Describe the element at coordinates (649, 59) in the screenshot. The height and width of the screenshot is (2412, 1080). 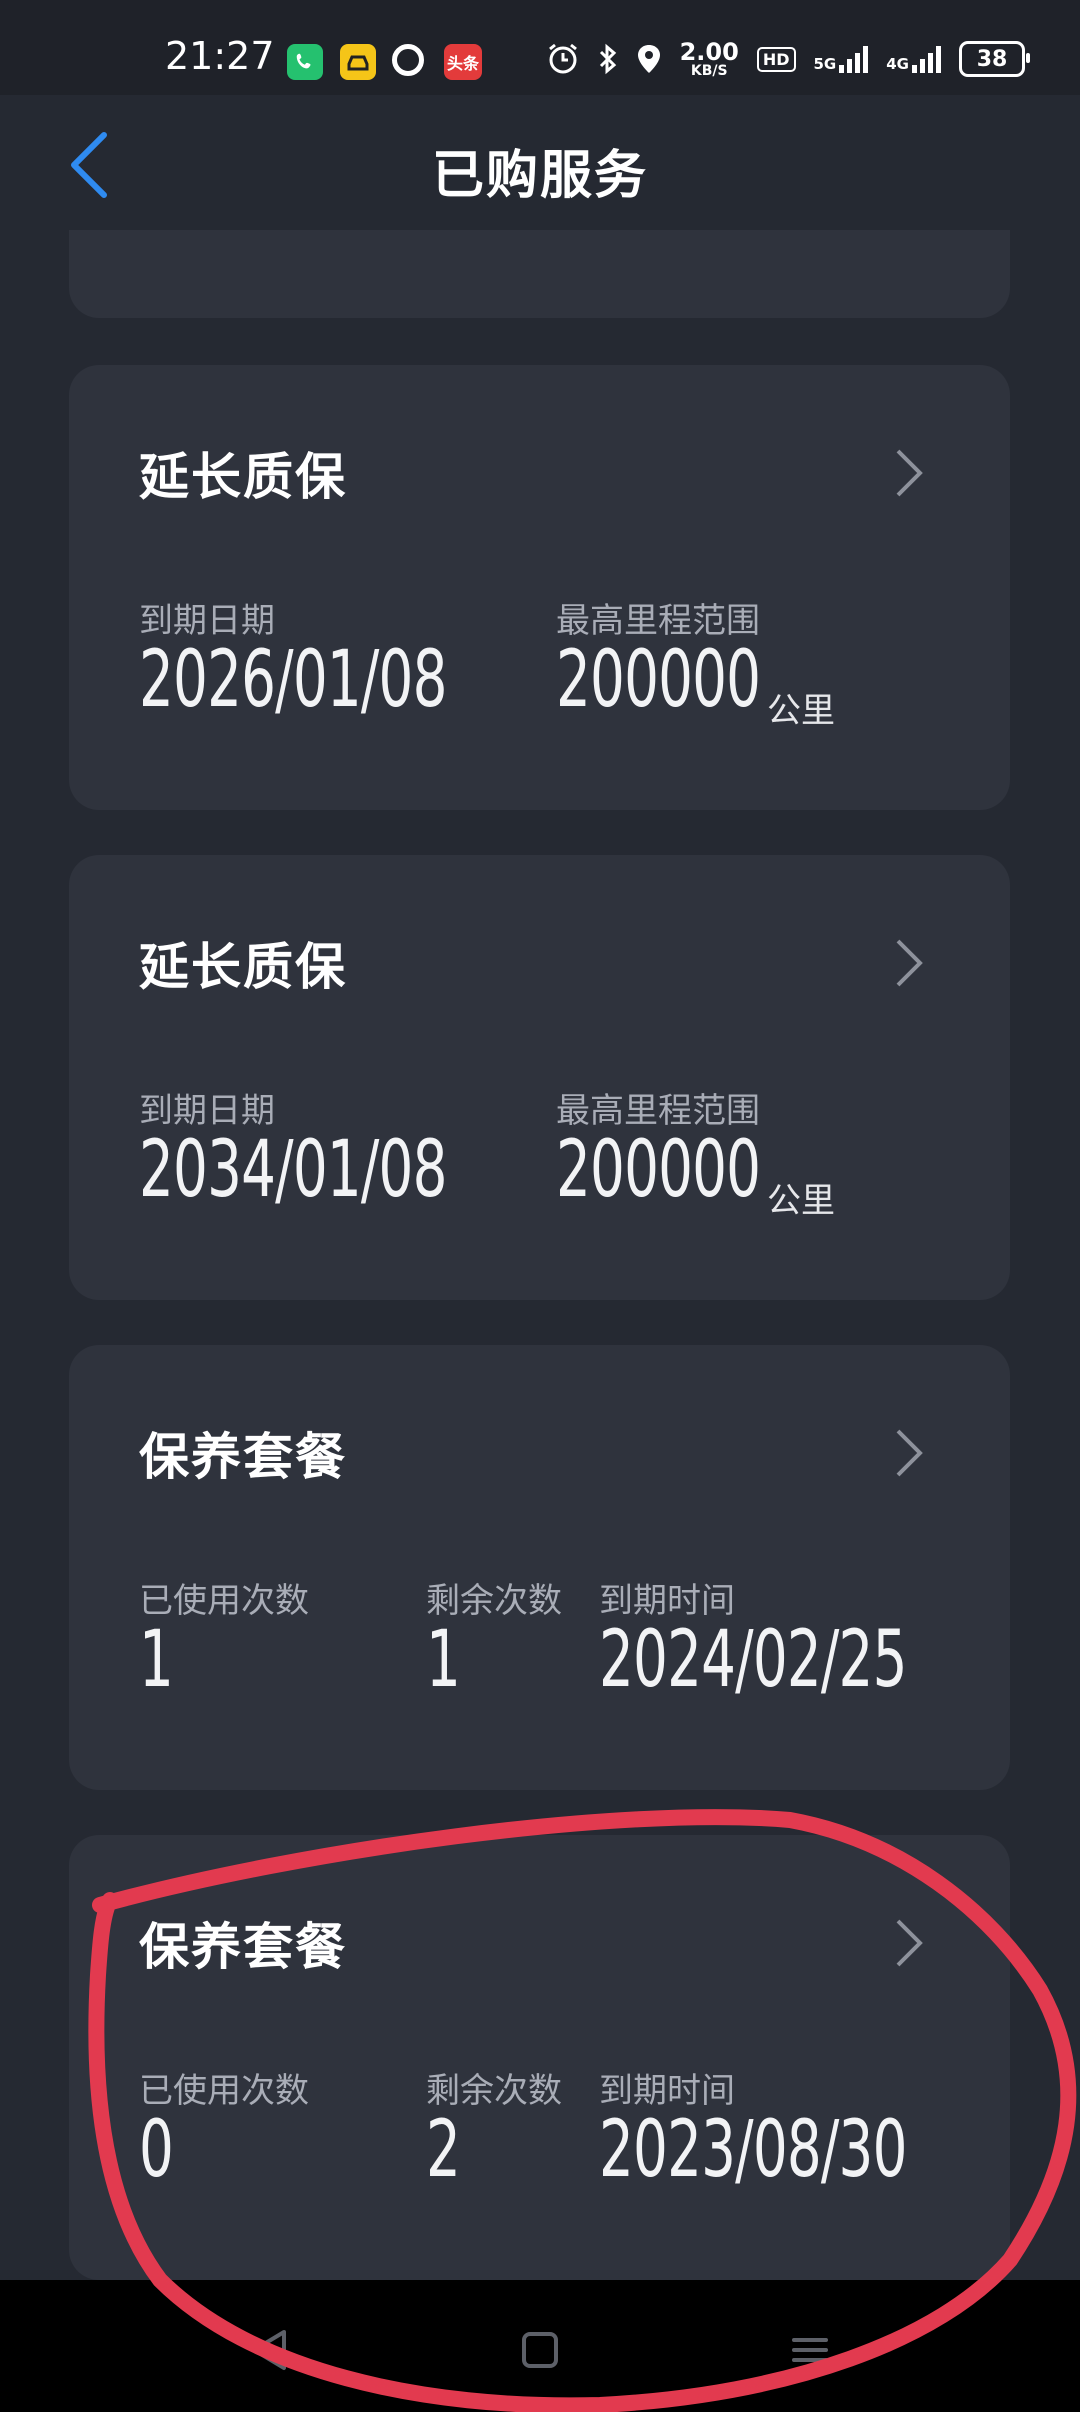
I see `location-icon` at that location.